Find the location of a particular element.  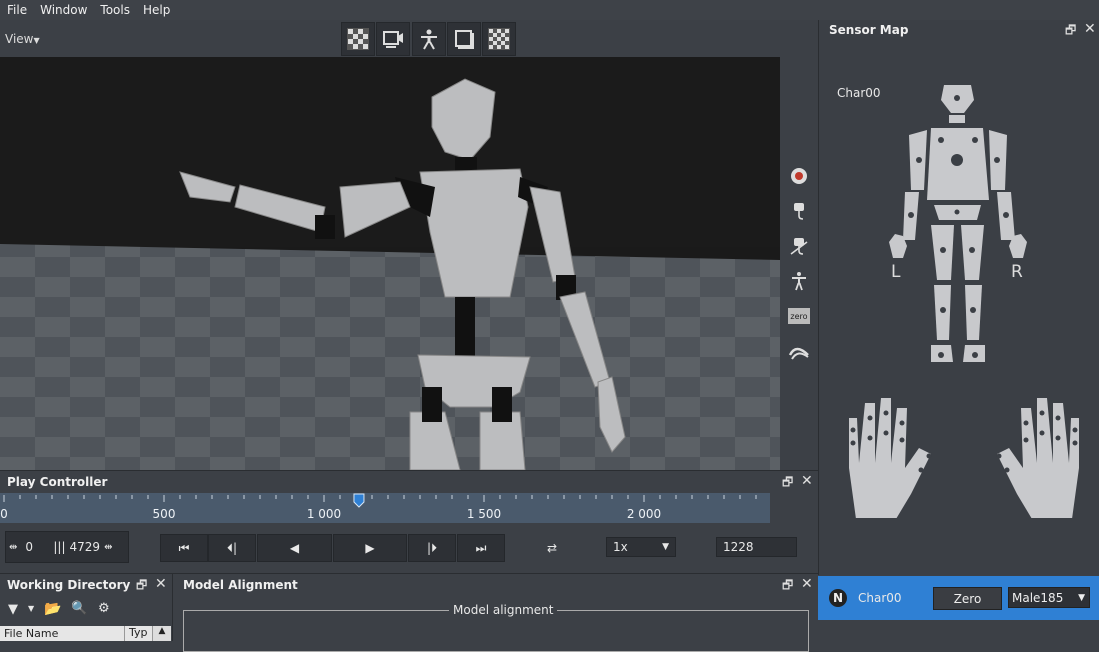

column-type: Typ is located at coordinates (136, 633).